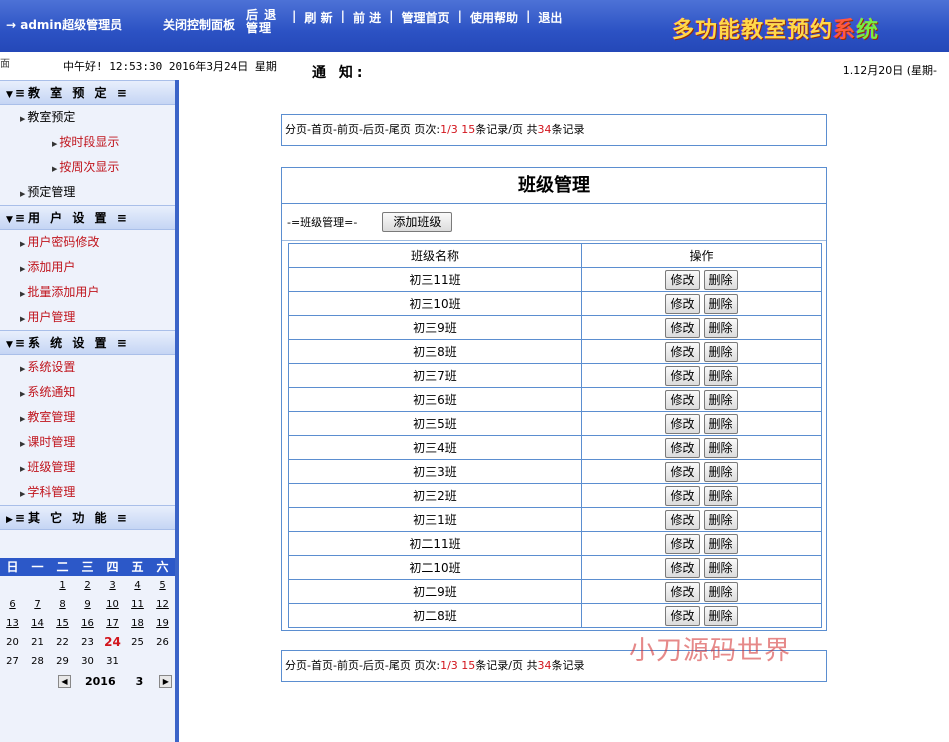 This screenshot has width=949, height=742. I want to click on calendar-day: 1, so click(62, 585).